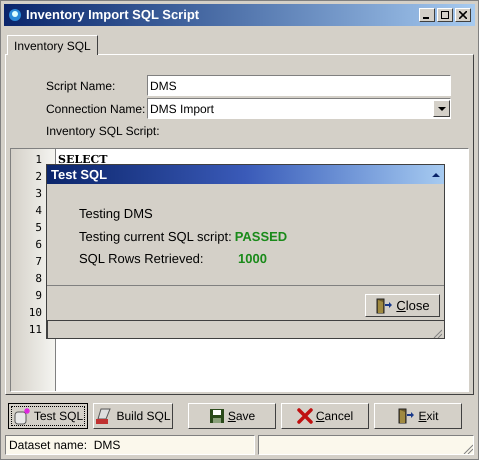  I want to click on close-icon, so click(463, 15).